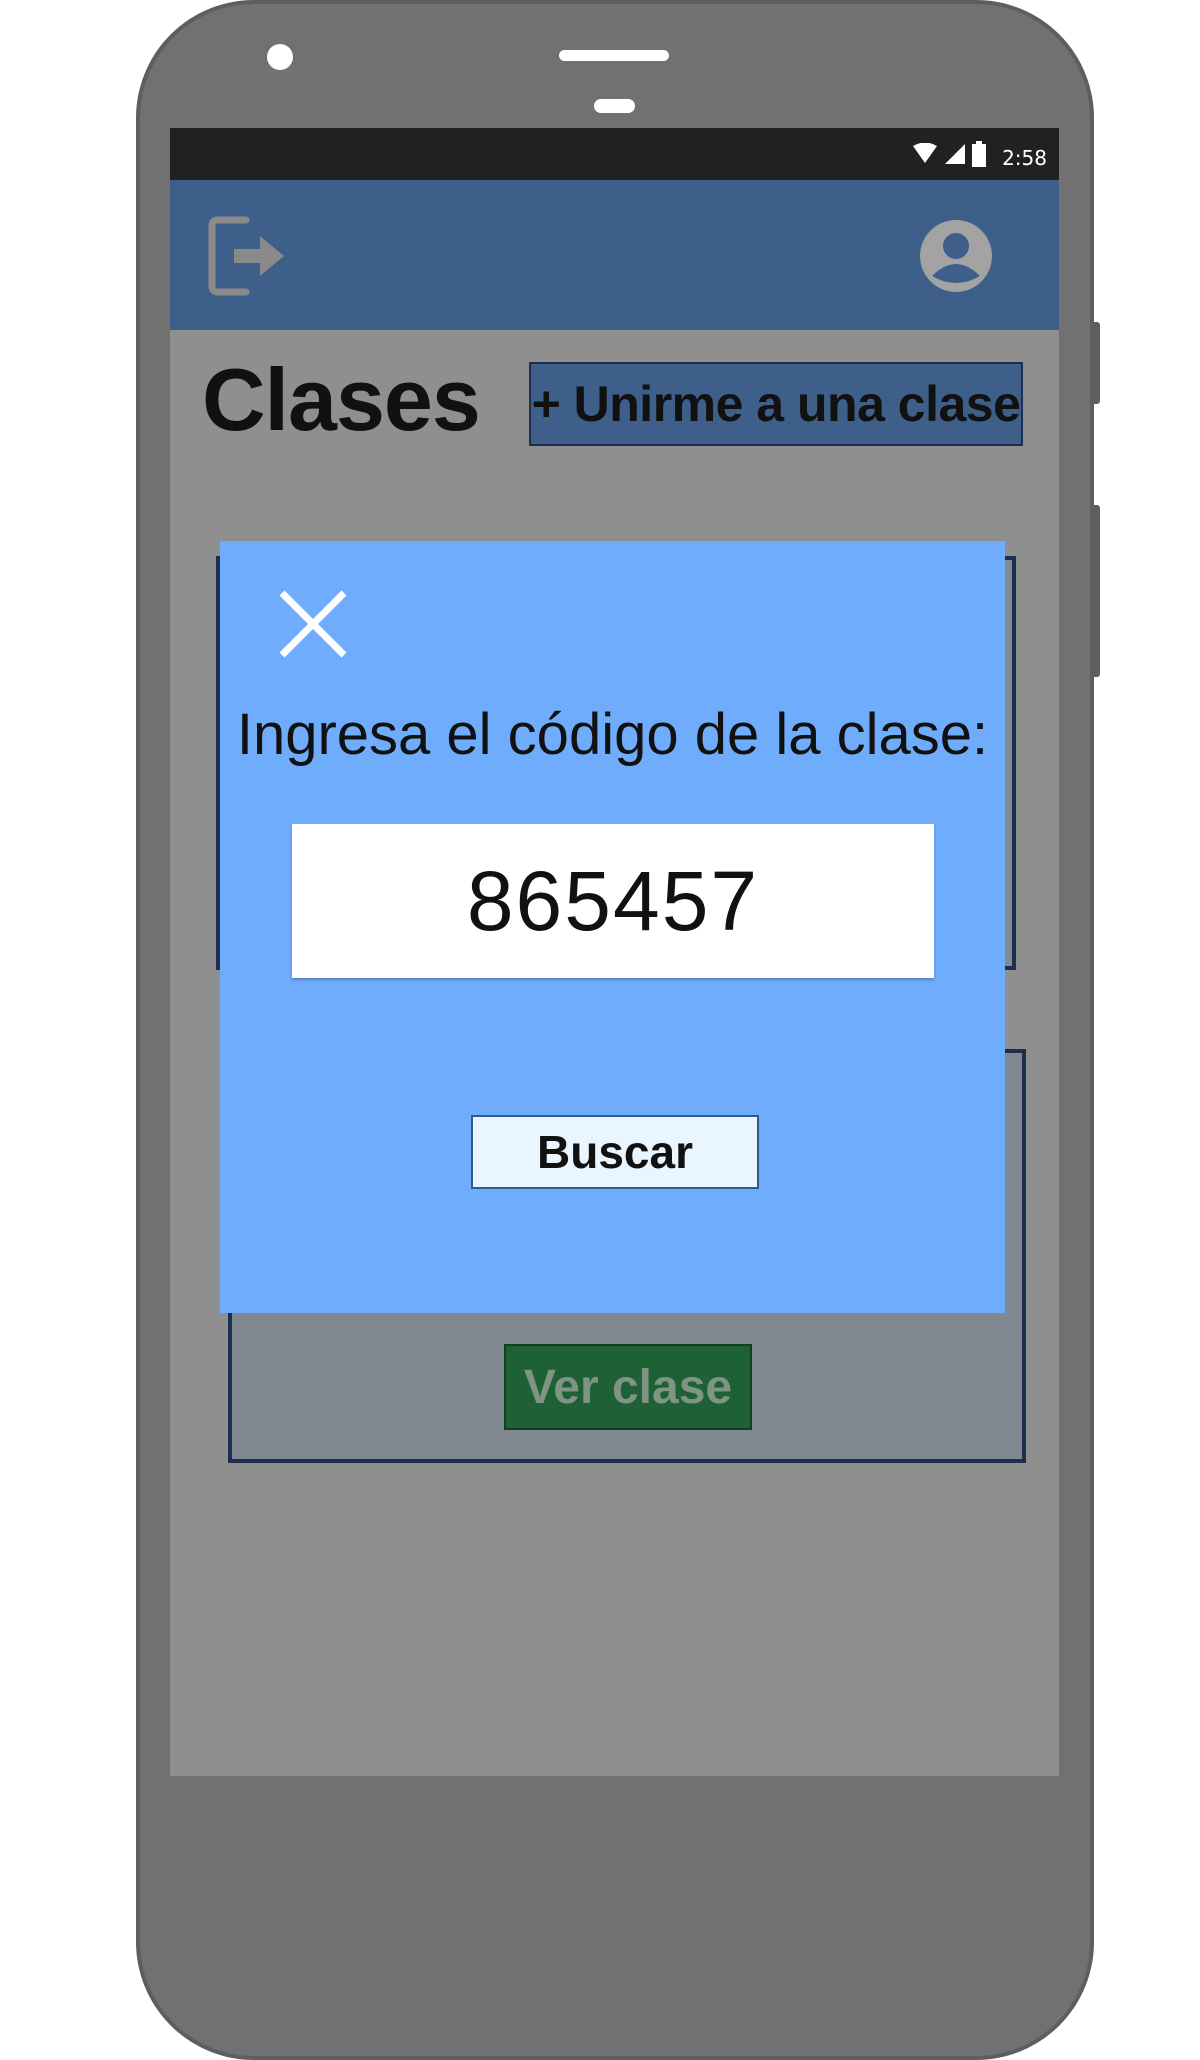  What do you see at coordinates (280, 57) in the screenshot?
I see `phone-camera` at bounding box center [280, 57].